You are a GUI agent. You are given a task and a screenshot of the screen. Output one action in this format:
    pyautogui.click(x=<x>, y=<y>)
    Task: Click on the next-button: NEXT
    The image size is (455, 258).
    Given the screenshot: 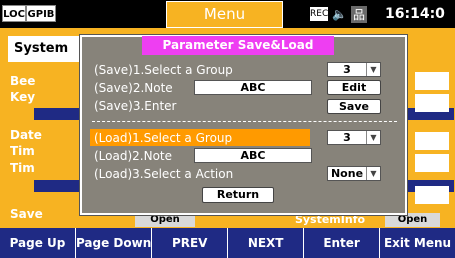 What is the action you would take?
    pyautogui.click(x=266, y=243)
    